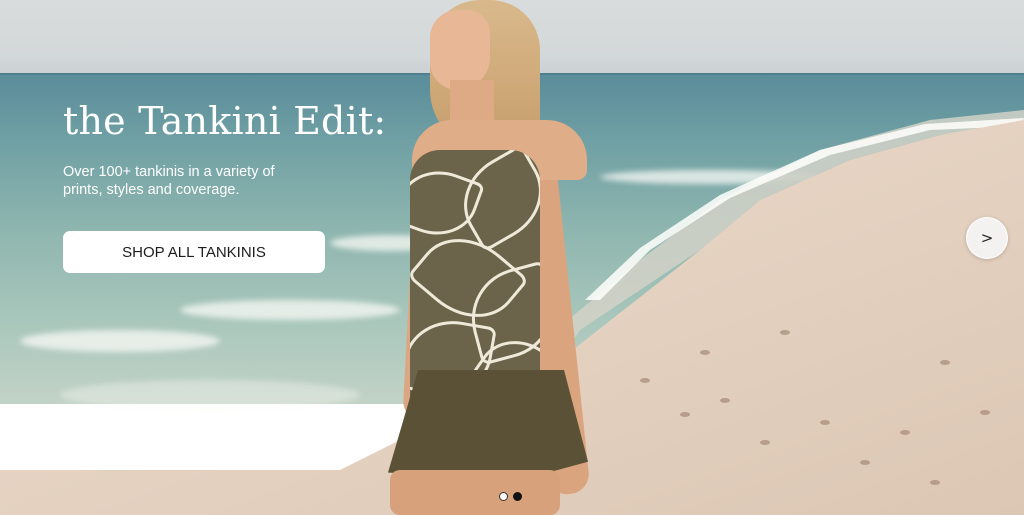 This screenshot has height=515, width=1024. I want to click on model-legs, so click(475, 492).